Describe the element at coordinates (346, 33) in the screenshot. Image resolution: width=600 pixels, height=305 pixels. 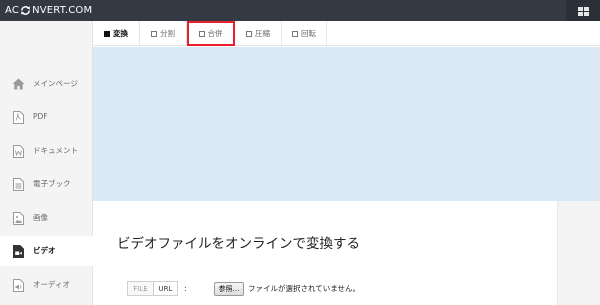
I see `tool-tabs: 変換 分割 合併 圧縮 回転` at that location.